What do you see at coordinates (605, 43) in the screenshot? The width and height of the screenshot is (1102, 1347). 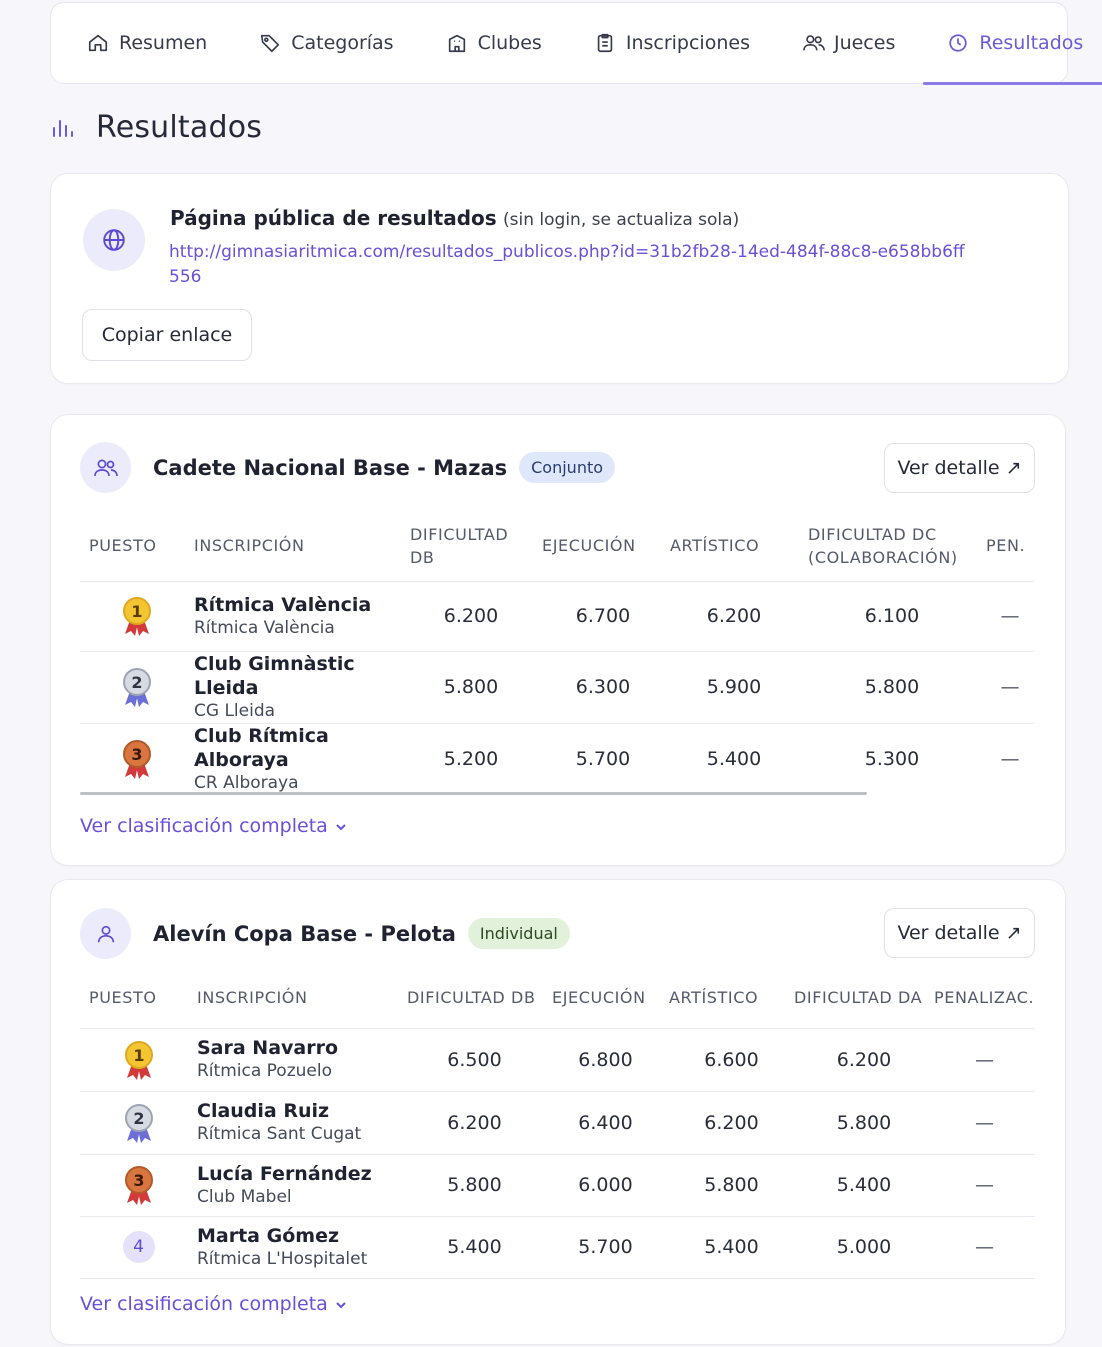 I see `clipboard-icon` at bounding box center [605, 43].